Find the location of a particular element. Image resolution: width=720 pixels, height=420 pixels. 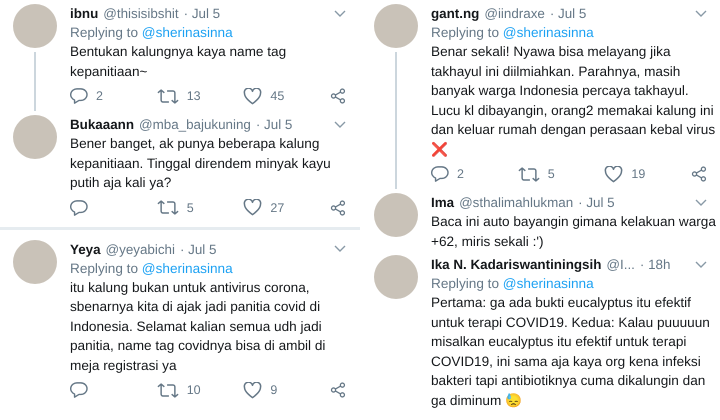

user-handle: @thisisibshit is located at coordinates (141, 14).